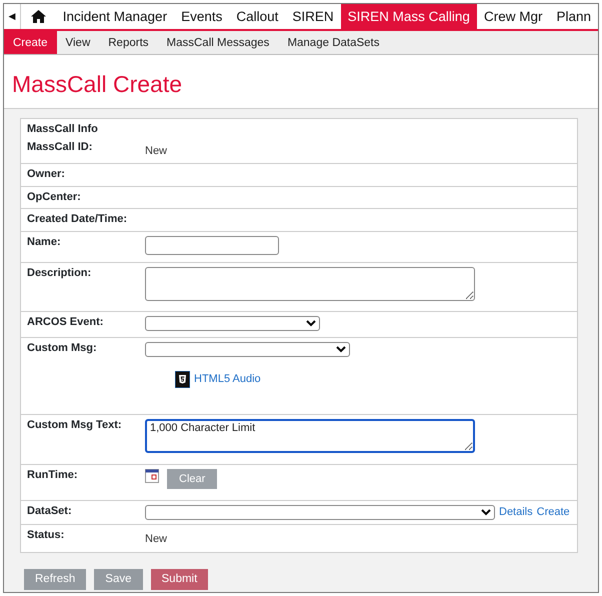  Describe the element at coordinates (30, 42) in the screenshot. I see `subnav-tab: Create` at that location.